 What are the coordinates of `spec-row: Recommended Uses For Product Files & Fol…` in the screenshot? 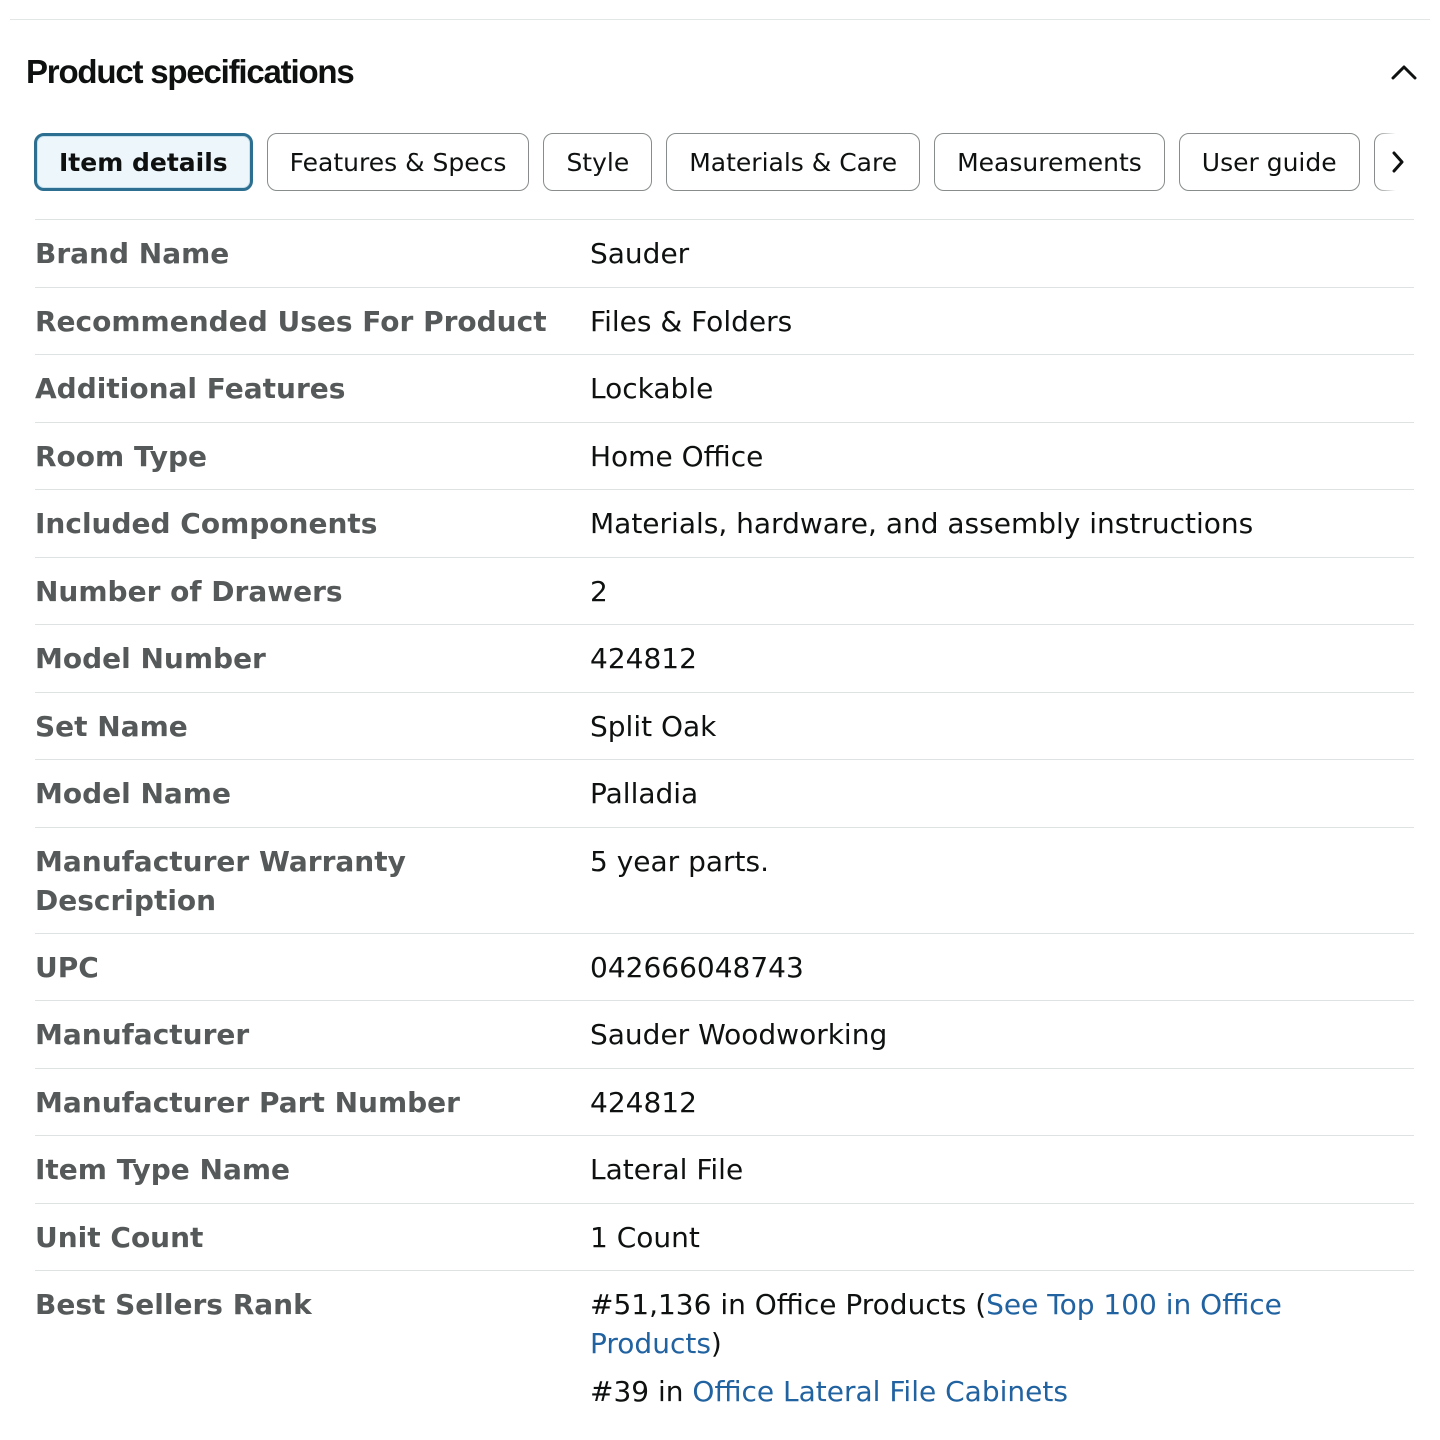 It's located at (724, 321).